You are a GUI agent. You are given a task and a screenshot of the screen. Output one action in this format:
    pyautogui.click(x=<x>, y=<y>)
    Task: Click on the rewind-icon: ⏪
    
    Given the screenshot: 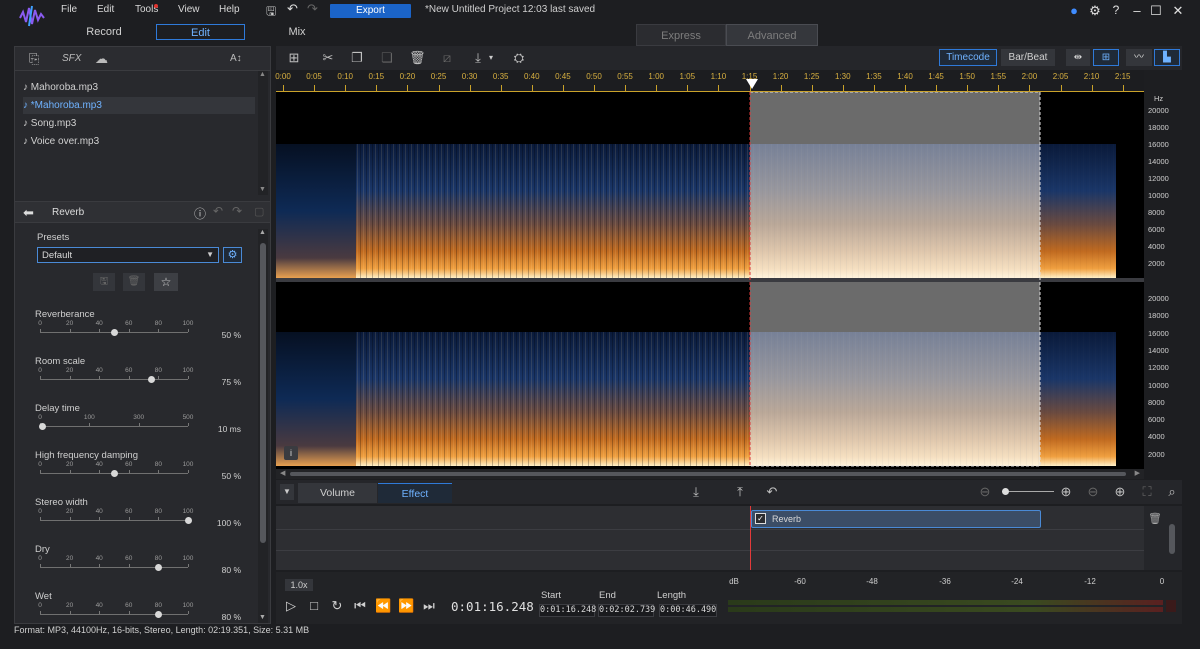 What is the action you would take?
    pyautogui.click(x=383, y=606)
    